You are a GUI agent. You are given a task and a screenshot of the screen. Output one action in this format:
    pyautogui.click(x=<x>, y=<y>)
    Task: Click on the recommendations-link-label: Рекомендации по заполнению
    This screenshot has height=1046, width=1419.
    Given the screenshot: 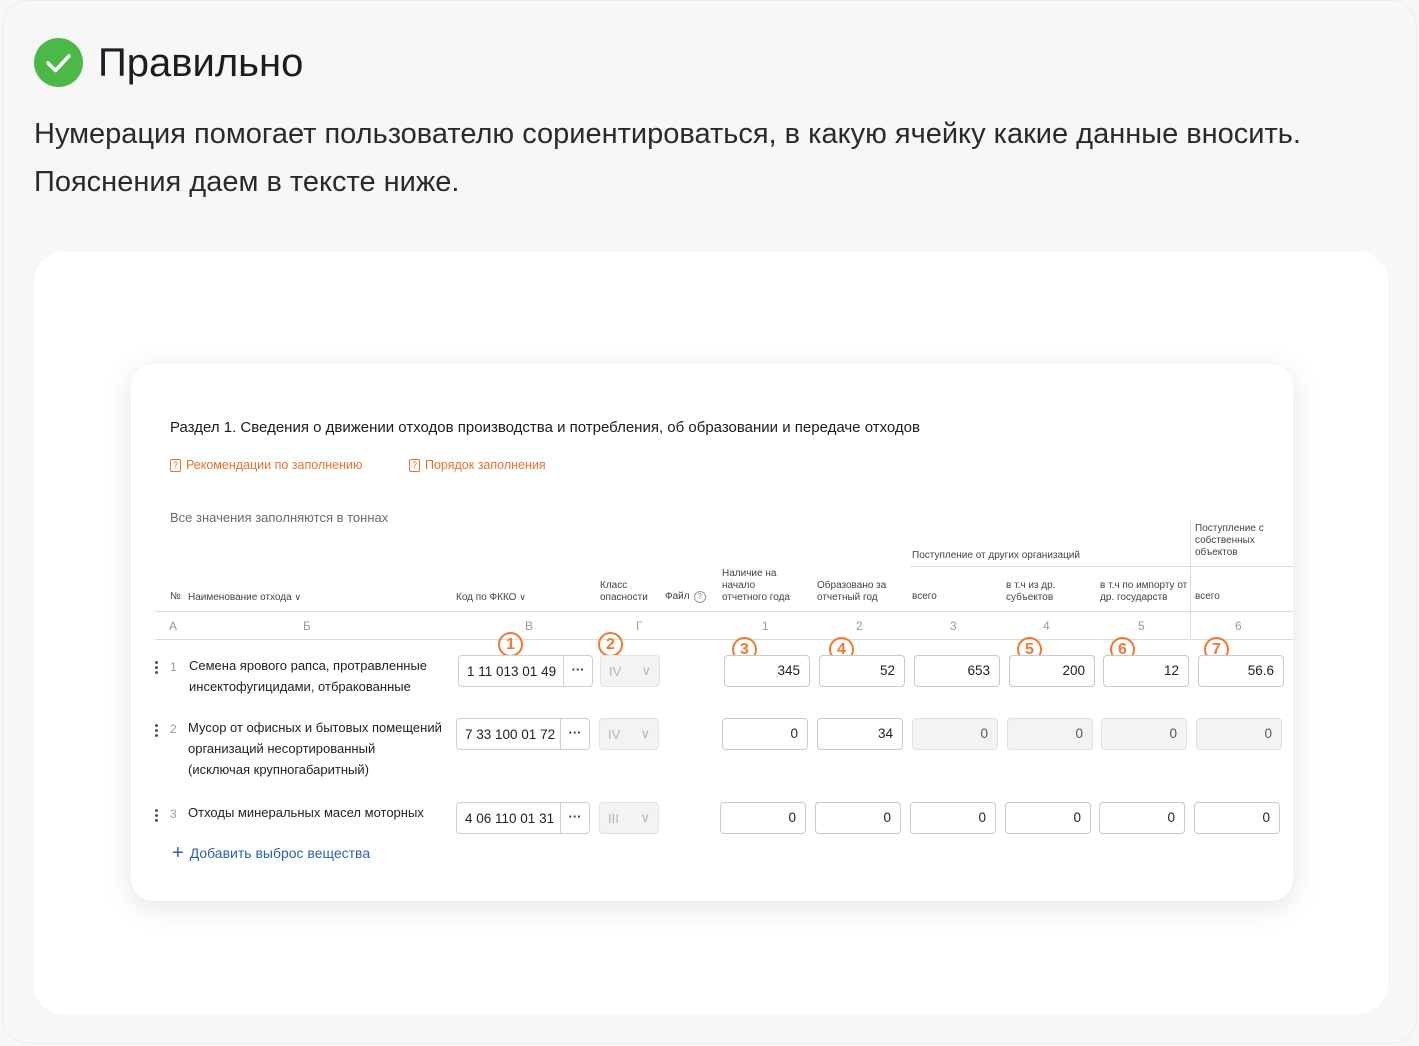 What is the action you would take?
    pyautogui.click(x=274, y=465)
    